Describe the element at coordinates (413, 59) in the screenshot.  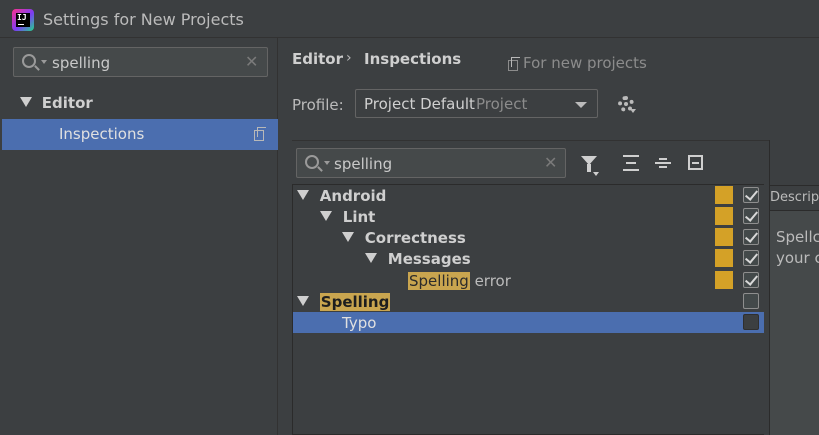
I see `breadcrumb-inspections: Inspections` at that location.